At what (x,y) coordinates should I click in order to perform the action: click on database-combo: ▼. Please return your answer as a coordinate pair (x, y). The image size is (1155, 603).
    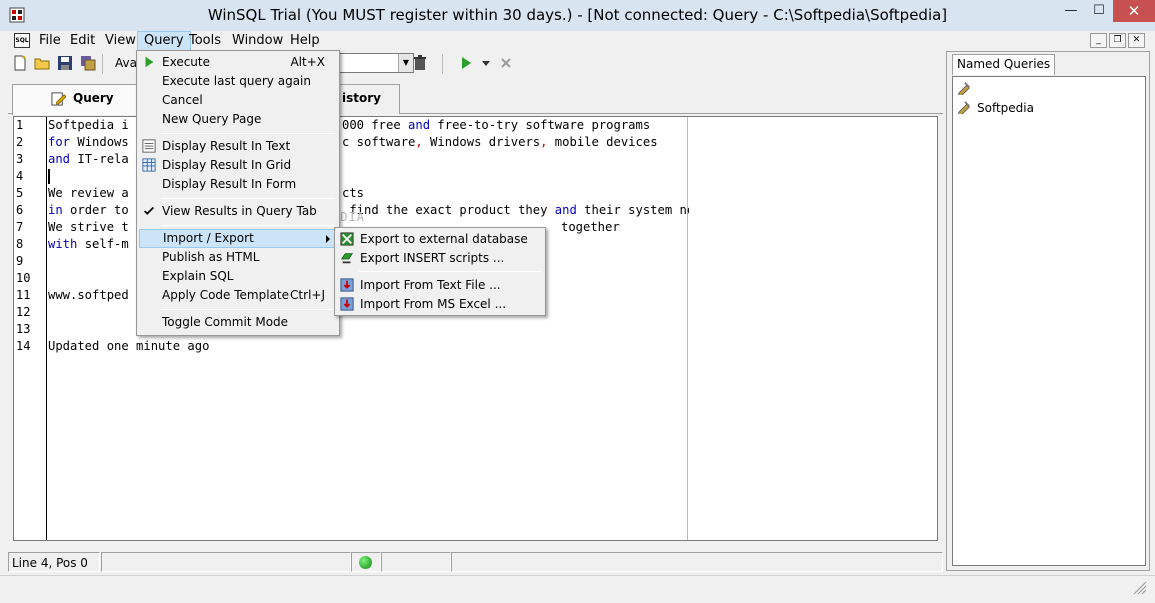
    Looking at the image, I should click on (376, 63).